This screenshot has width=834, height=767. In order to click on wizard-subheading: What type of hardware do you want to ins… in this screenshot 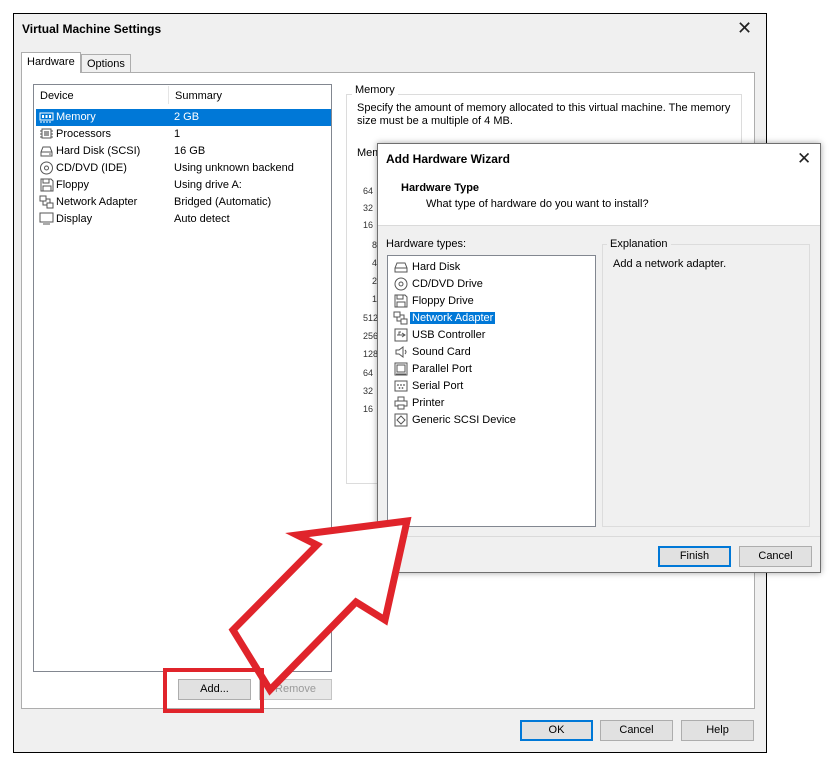, I will do `click(537, 204)`.